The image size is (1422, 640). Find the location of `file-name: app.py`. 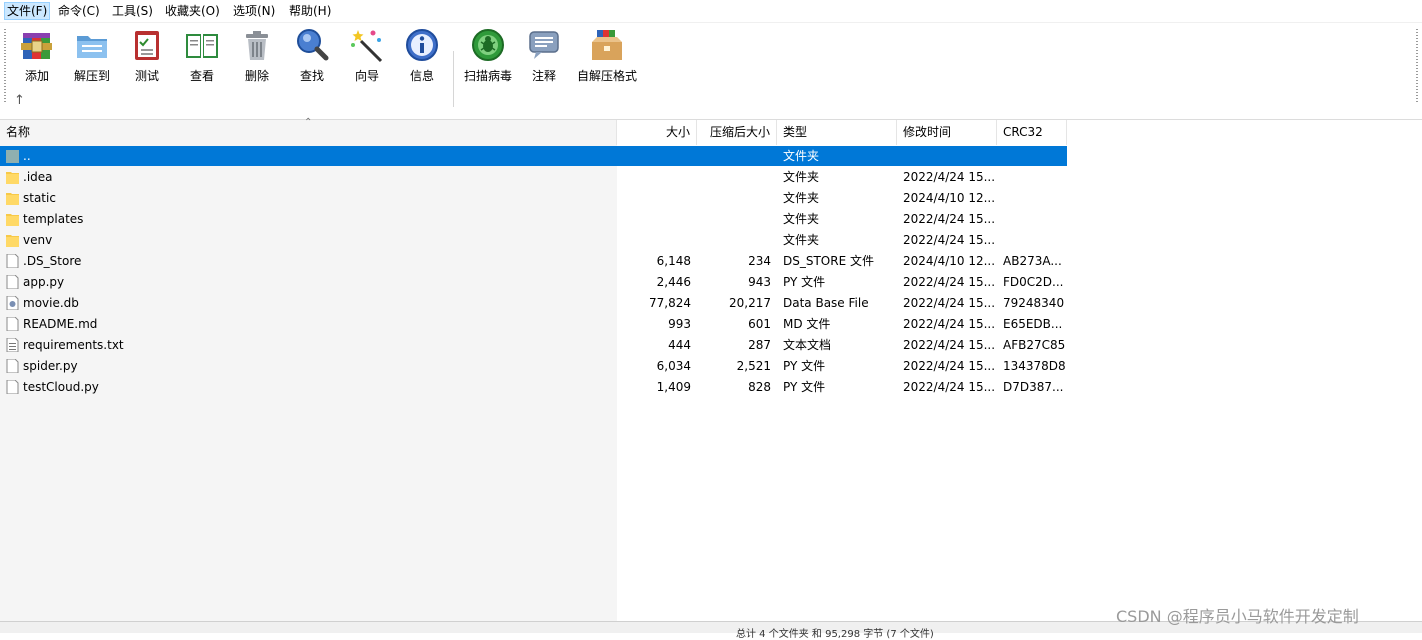

file-name: app.py is located at coordinates (44, 282).